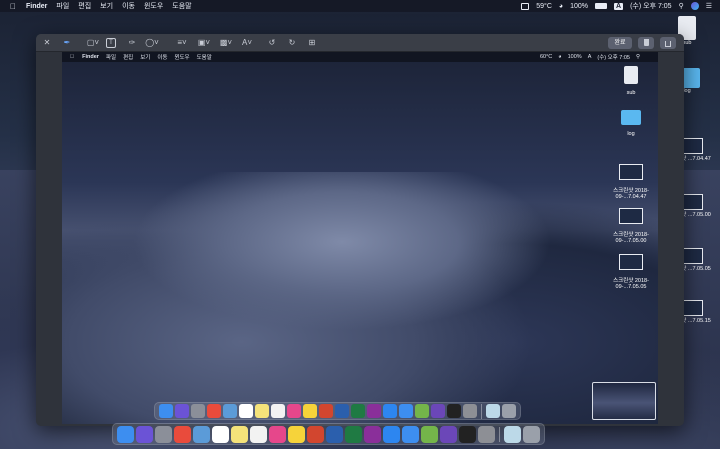 This screenshot has width=720, height=449. I want to click on captured-menu-view: 보기, so click(143, 58).